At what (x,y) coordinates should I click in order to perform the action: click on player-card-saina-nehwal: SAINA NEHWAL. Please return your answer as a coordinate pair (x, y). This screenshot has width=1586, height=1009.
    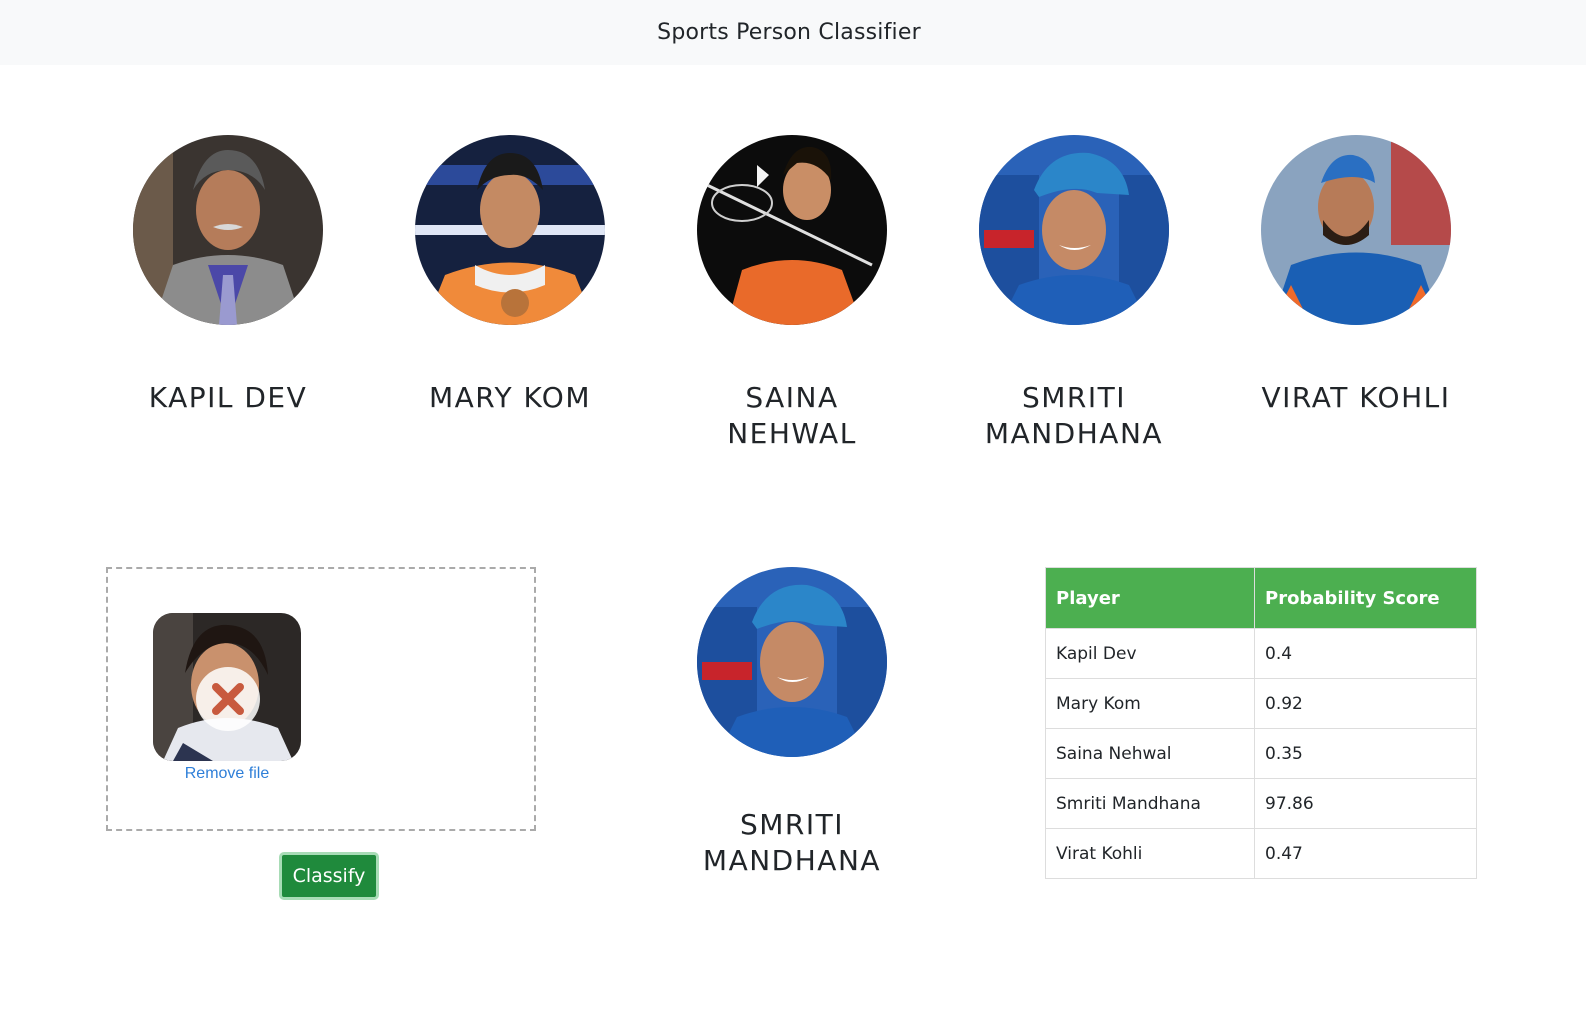
    Looking at the image, I should click on (792, 293).